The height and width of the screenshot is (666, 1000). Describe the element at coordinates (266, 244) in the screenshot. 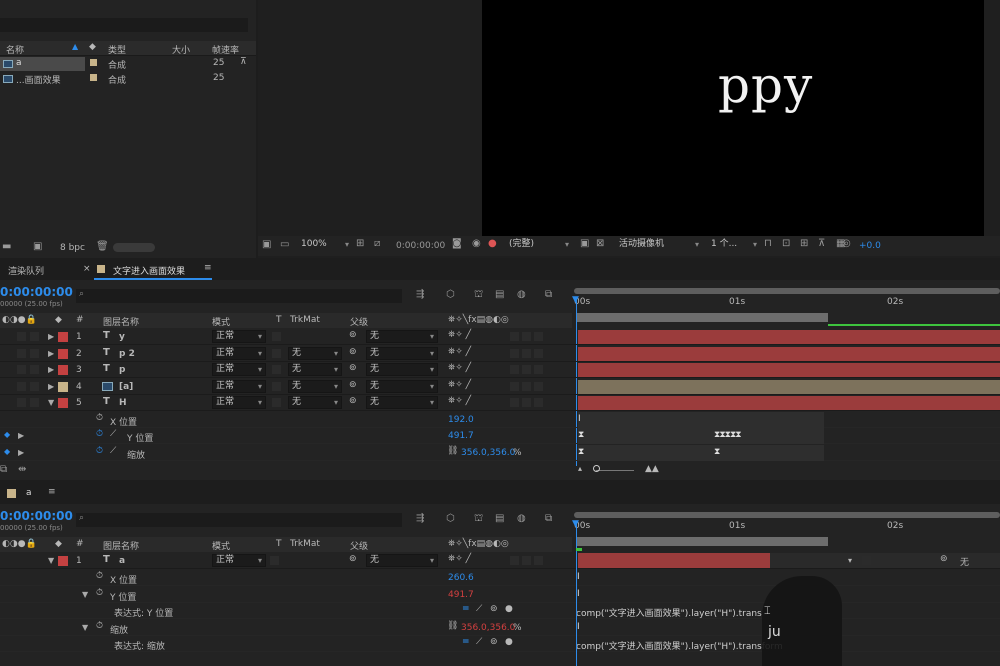

I see `snapshot-icon: ▣` at that location.